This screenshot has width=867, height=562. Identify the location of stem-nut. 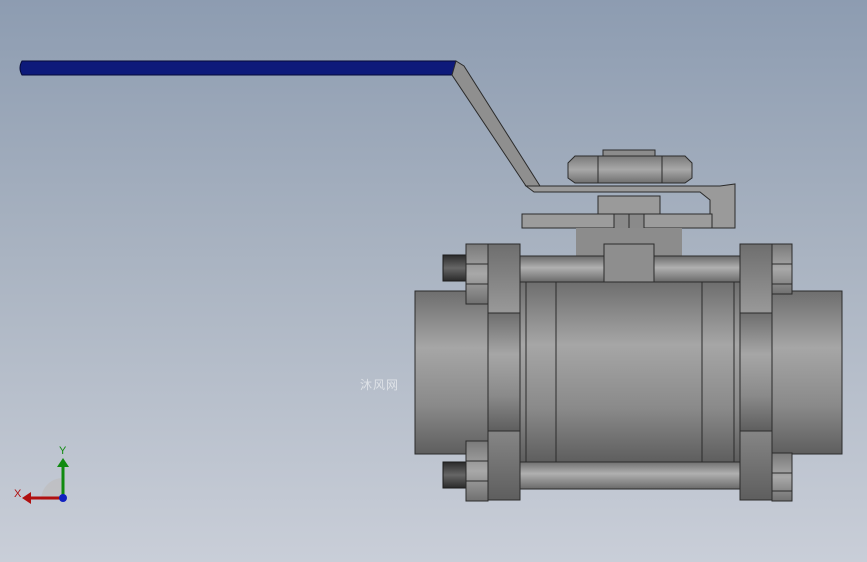
(630, 202).